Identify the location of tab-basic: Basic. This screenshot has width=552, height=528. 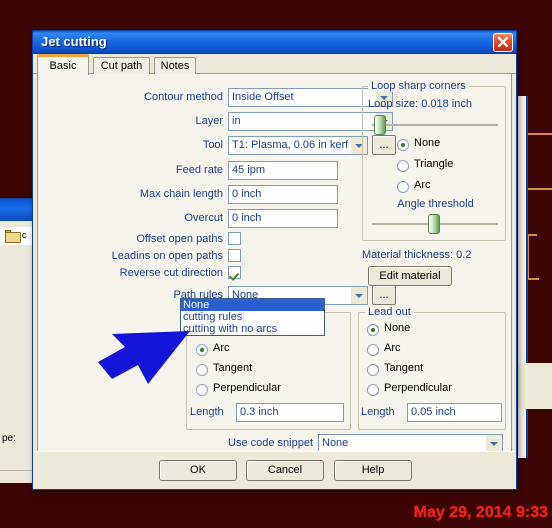
(63, 64).